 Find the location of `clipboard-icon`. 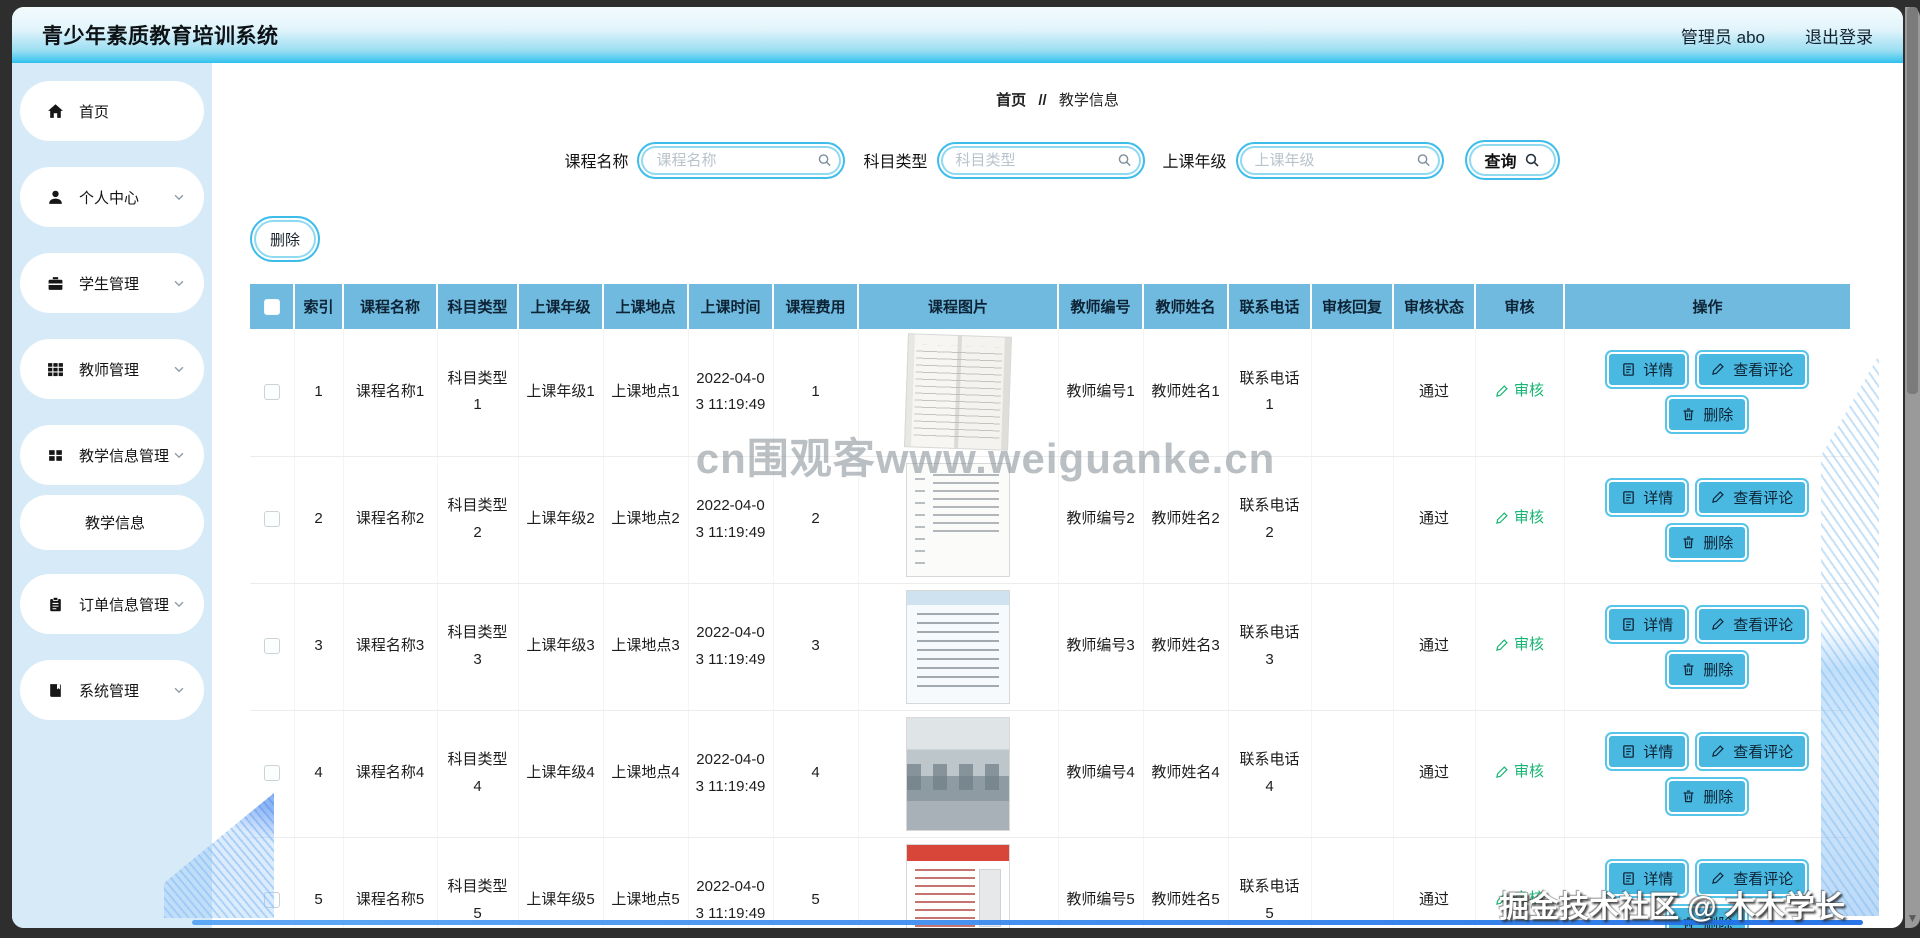

clipboard-icon is located at coordinates (55, 604).